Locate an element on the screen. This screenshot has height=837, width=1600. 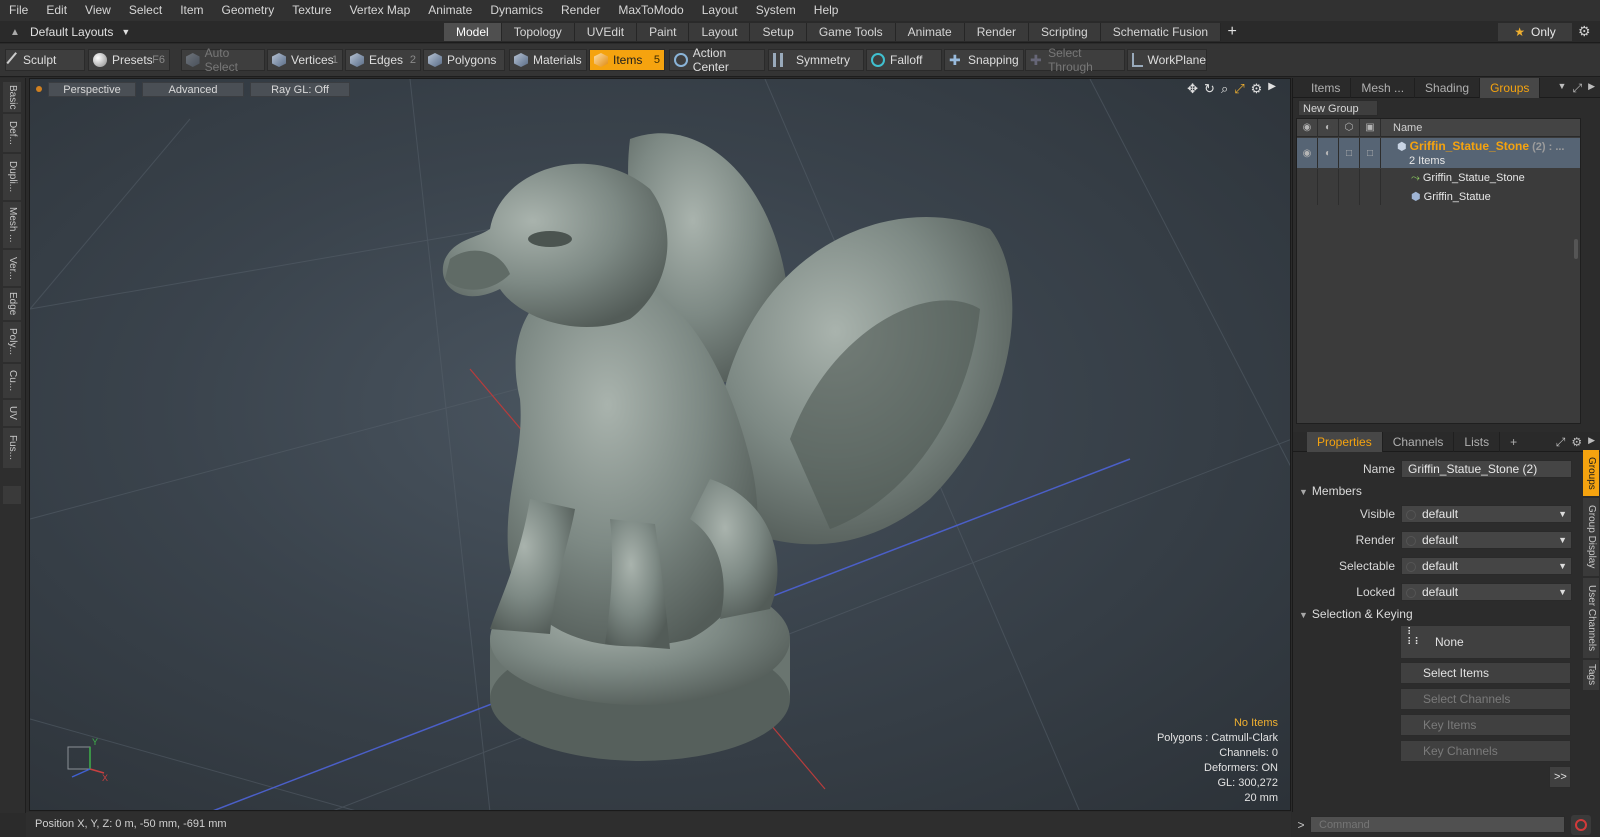
menu-render: Render is located at coordinates (580, 10).